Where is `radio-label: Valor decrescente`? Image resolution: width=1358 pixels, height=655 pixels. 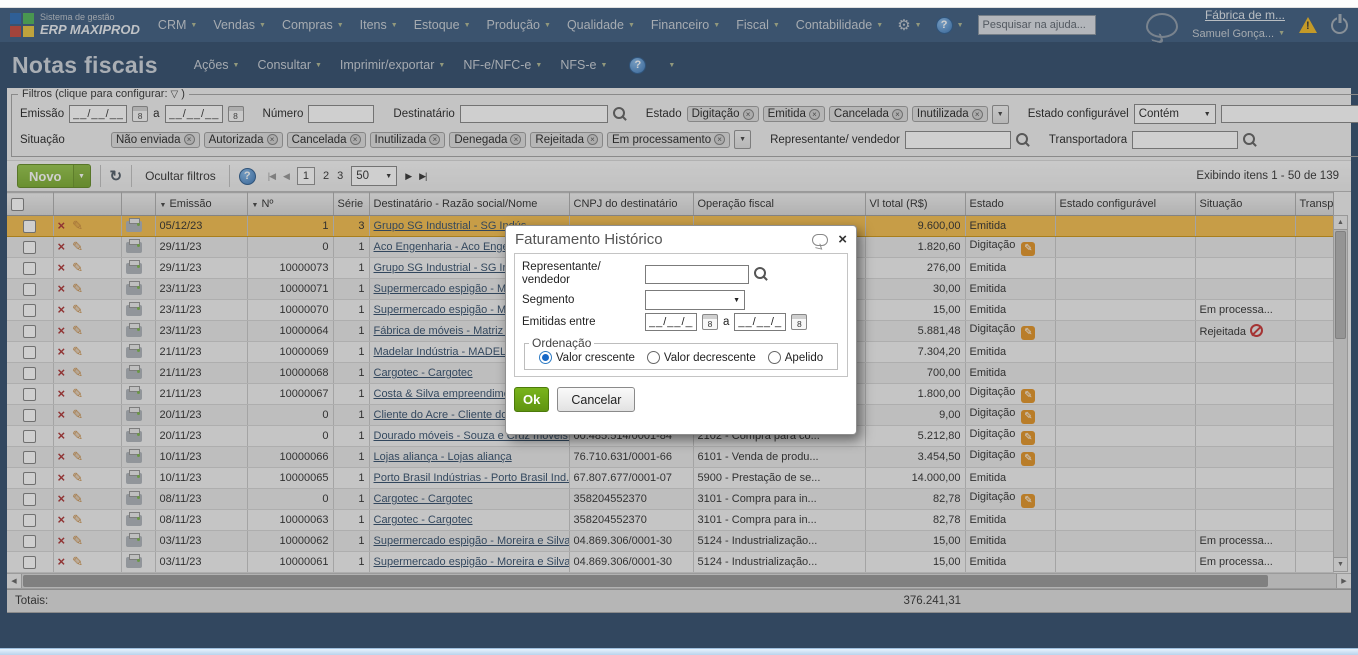
radio-label: Valor decrescente is located at coordinates (709, 357).